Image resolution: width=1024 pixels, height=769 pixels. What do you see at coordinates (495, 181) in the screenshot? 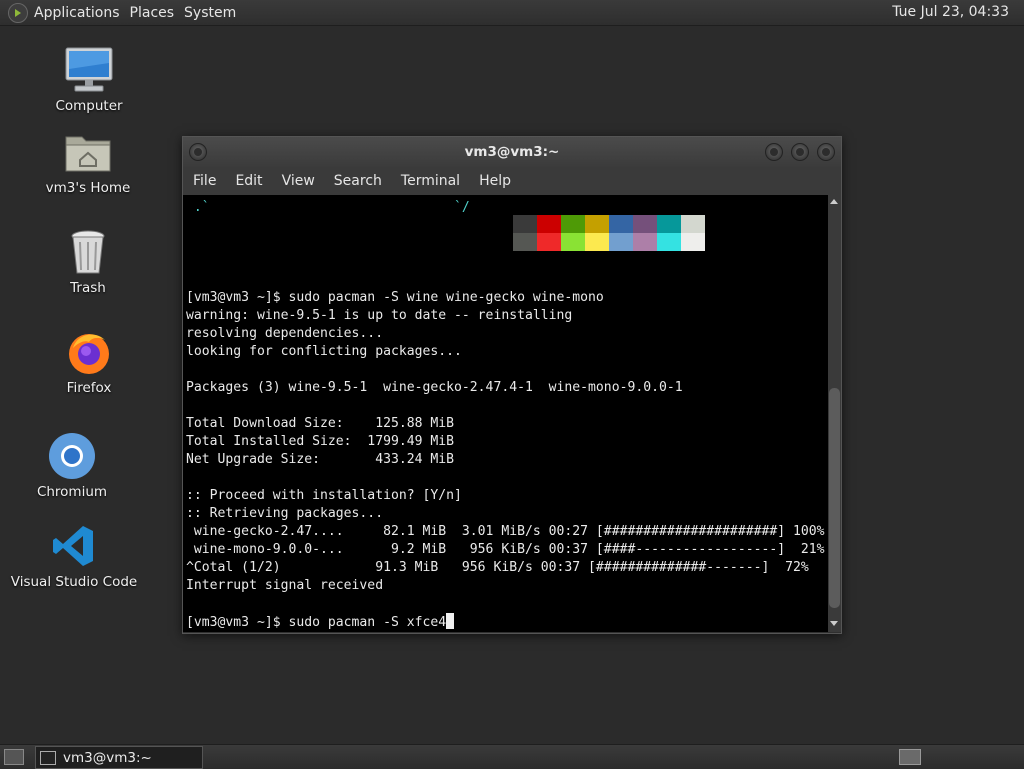
I see `menu-help: Help` at bounding box center [495, 181].